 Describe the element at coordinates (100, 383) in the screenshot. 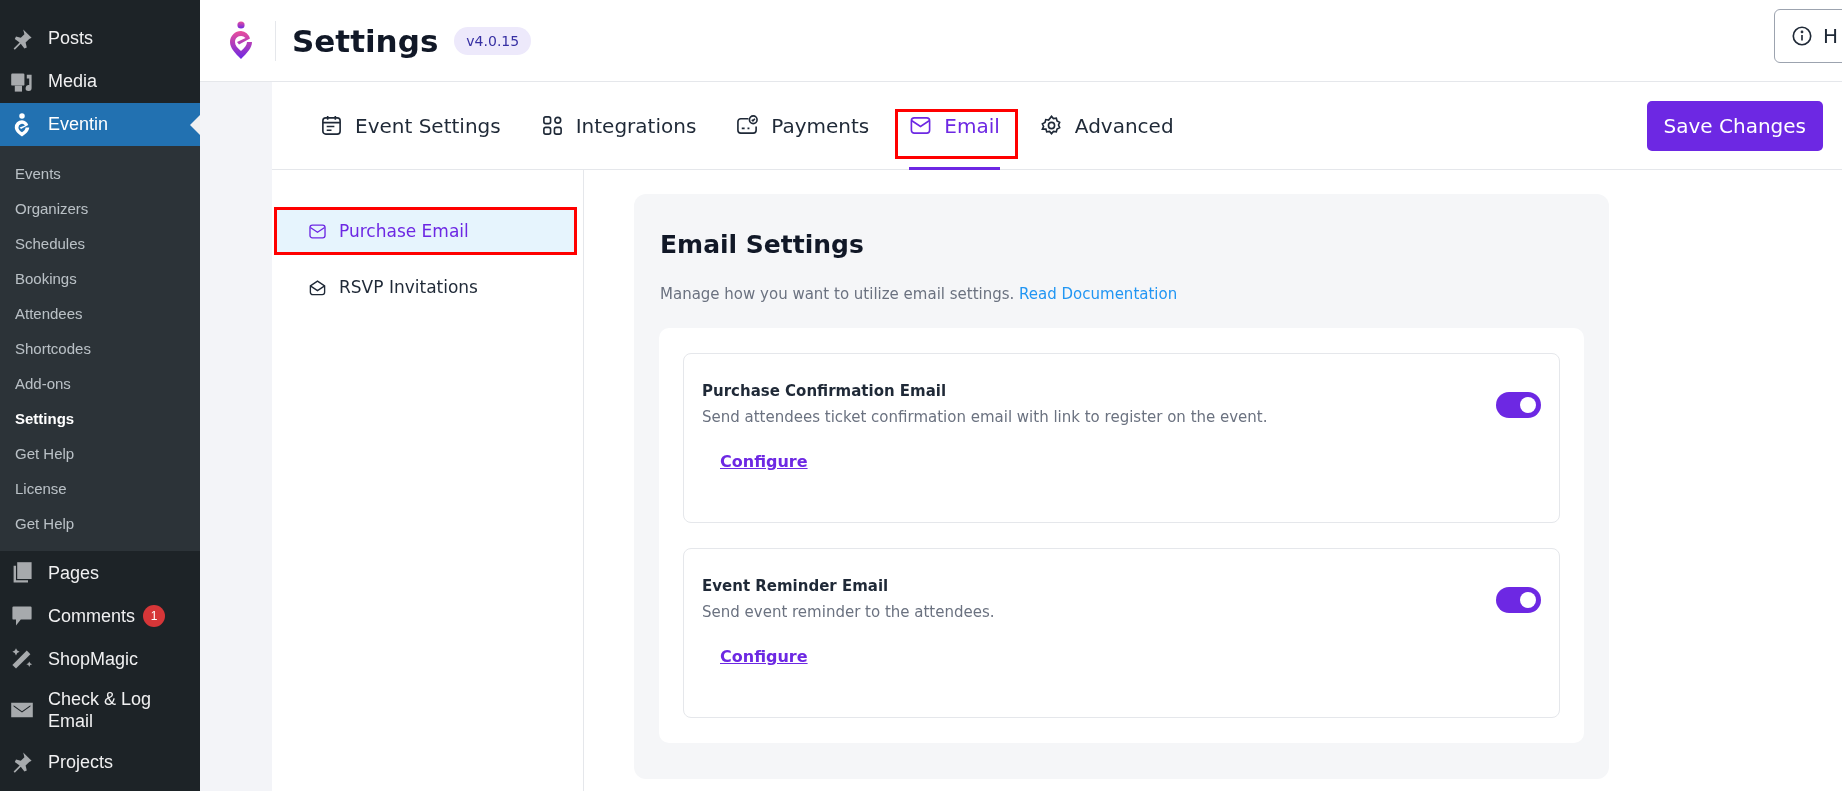

I see `submenu-item: Add-ons` at that location.